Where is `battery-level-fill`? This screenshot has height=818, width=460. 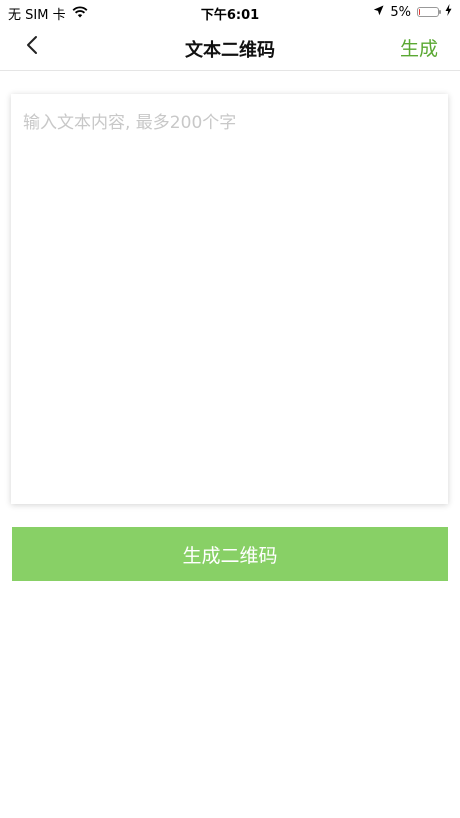
battery-level-fill is located at coordinates (419, 12).